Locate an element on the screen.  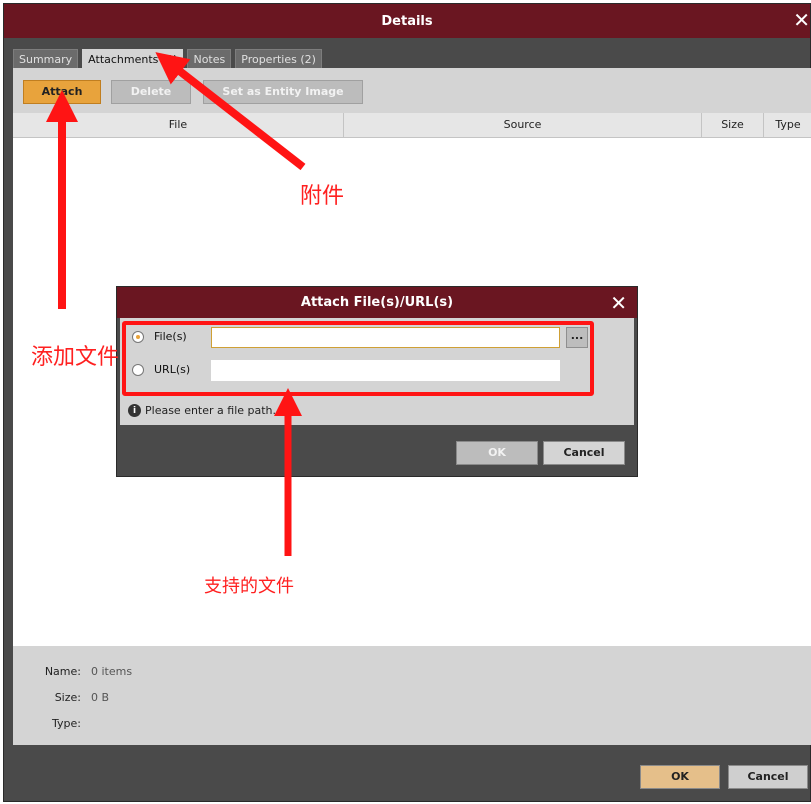
annotation-add-file: 添加文件 is located at coordinates (75, 357).